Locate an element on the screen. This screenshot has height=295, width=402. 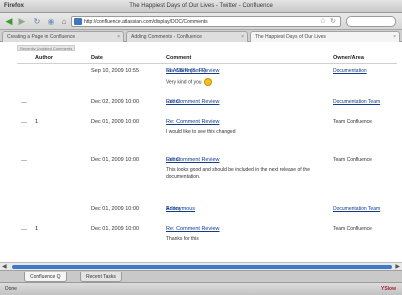
row-comment-body: Very kind of you is located at coordinates (184, 82).